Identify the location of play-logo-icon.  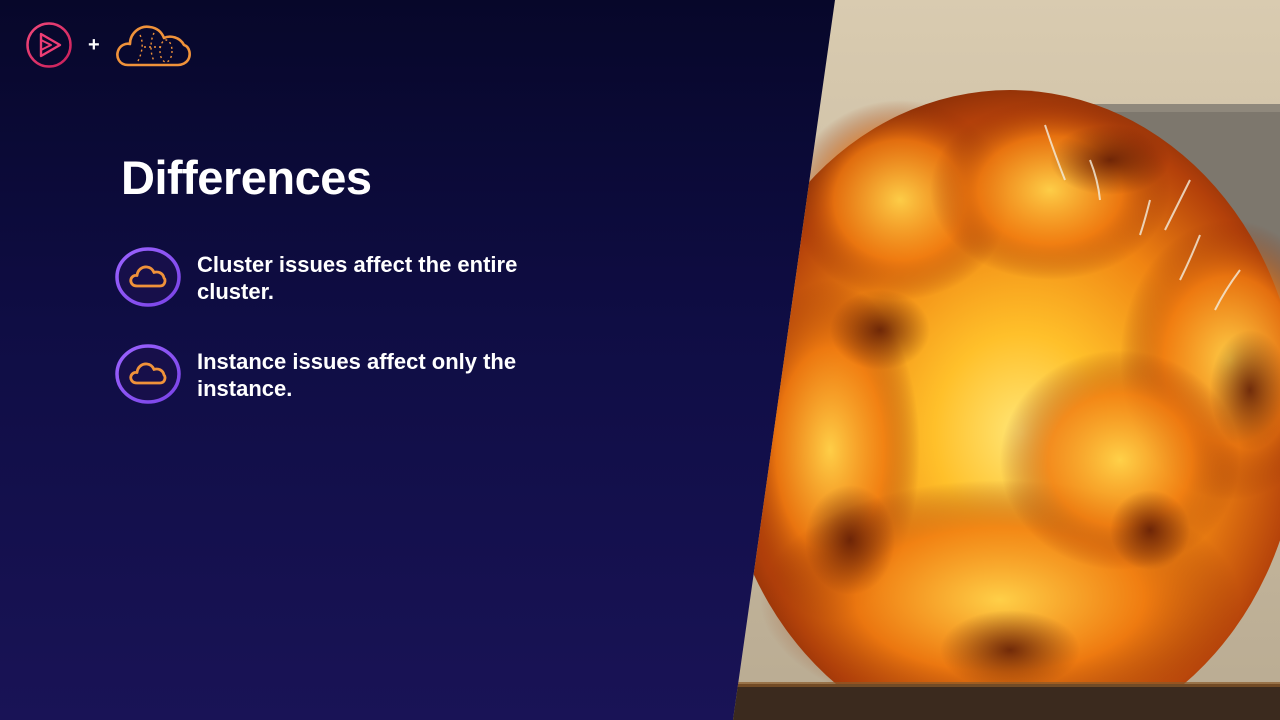
(49, 45).